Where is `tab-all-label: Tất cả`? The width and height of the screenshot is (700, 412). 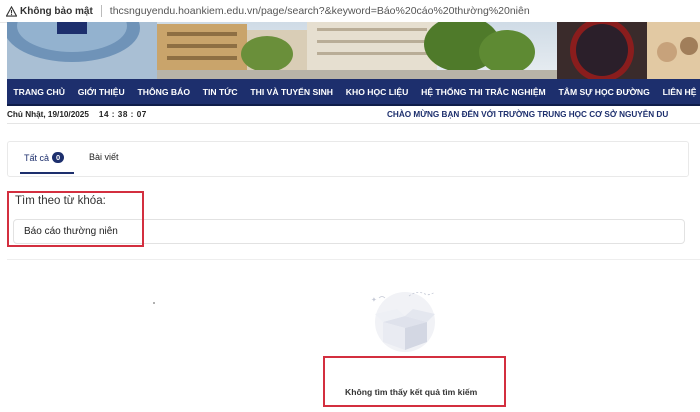
tab-all-label: Tất cả is located at coordinates (37, 157).